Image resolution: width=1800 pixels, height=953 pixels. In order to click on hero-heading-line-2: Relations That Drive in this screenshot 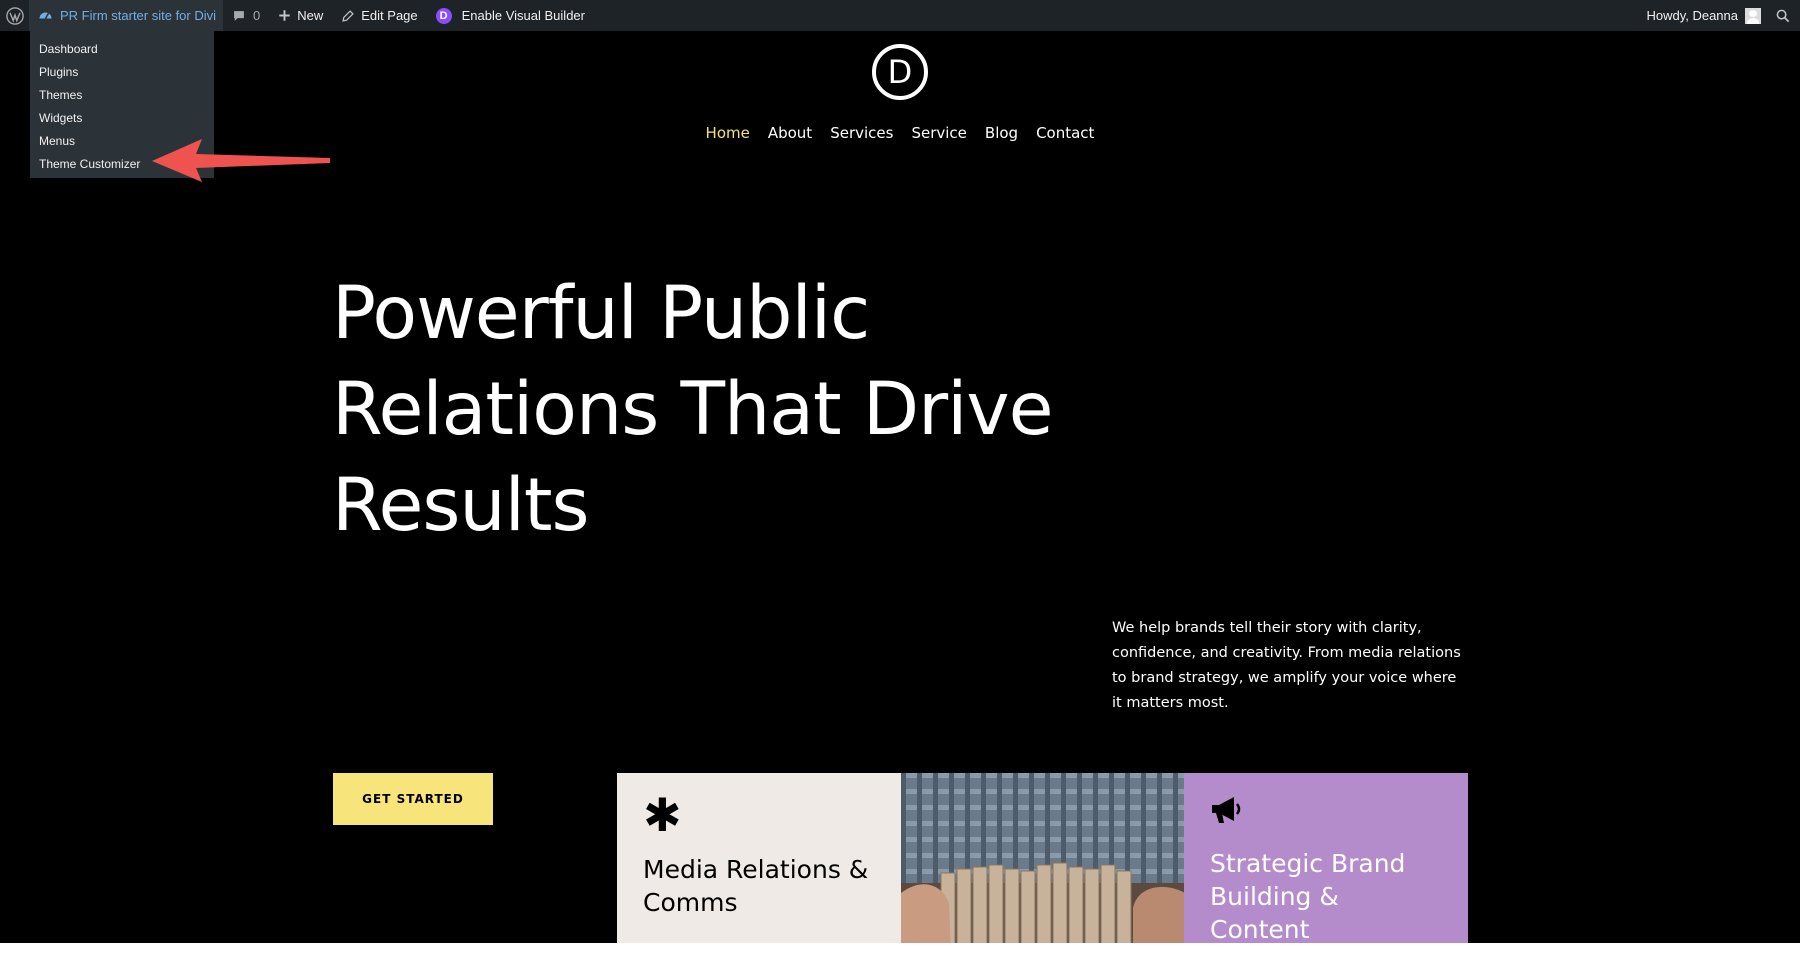, I will do `click(692, 409)`.